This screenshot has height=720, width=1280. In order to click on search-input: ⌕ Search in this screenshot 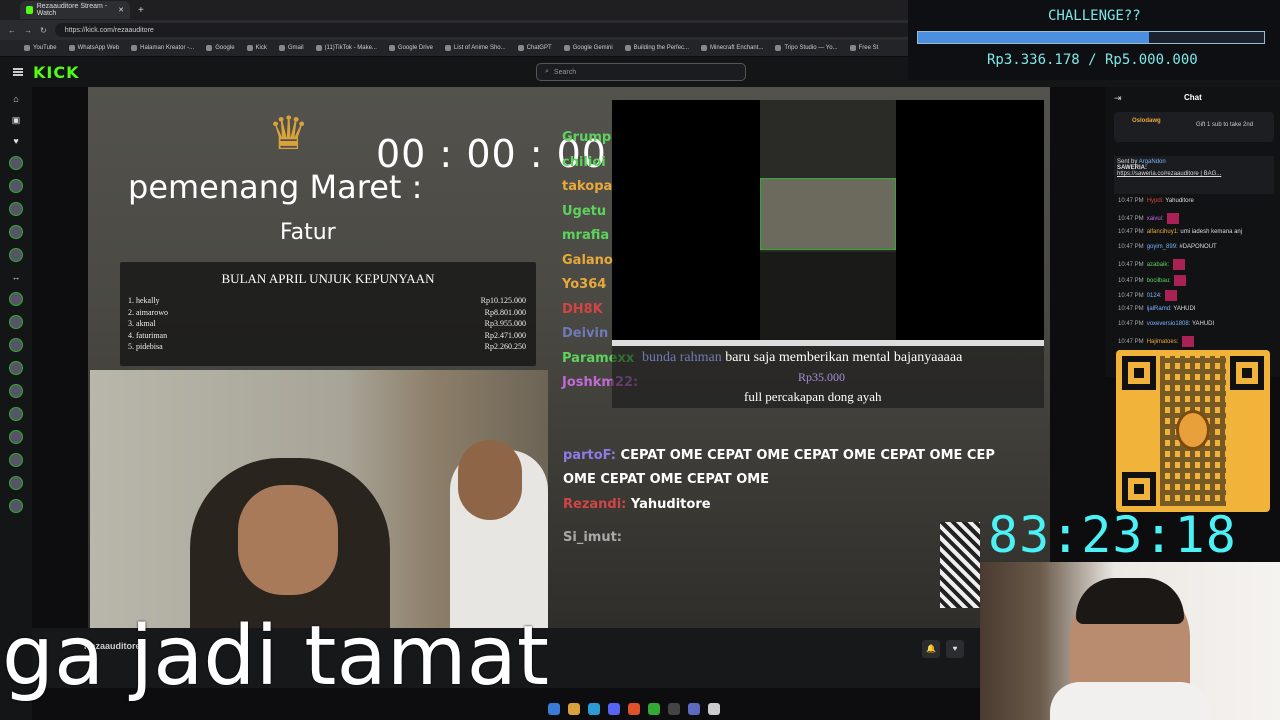, I will do `click(641, 72)`.